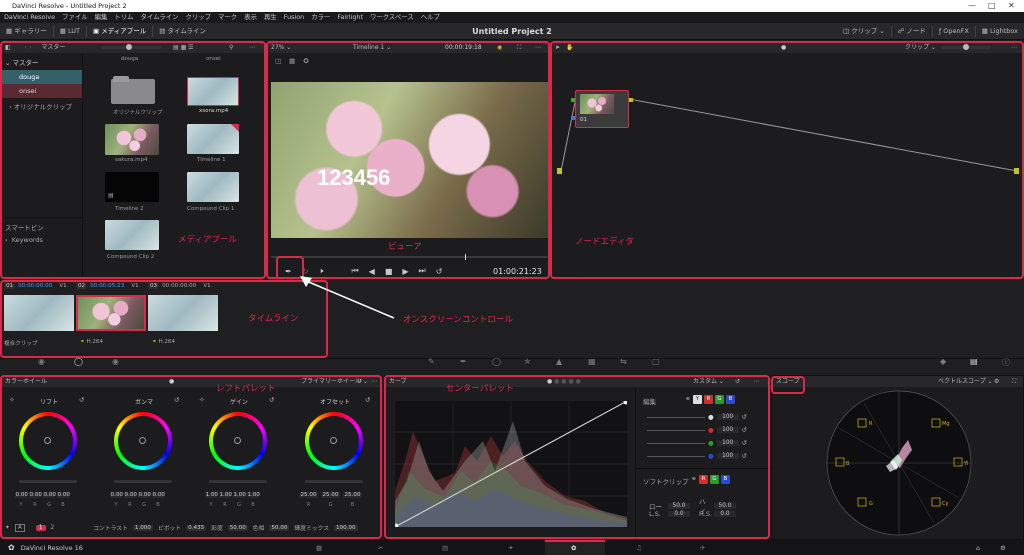 The height and width of the screenshot is (555, 1024). What do you see at coordinates (510, 548) in the screenshot?
I see `fusion-page-icon: ✦` at bounding box center [510, 548].